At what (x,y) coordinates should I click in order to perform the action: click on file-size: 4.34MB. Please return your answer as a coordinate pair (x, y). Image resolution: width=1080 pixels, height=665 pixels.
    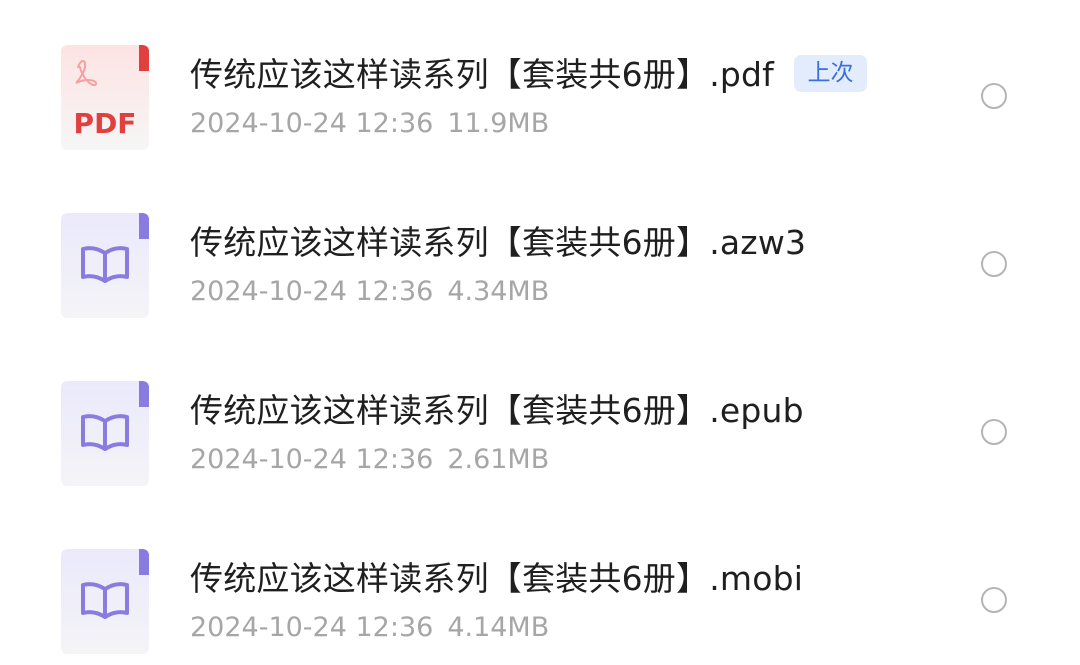
    Looking at the image, I should click on (498, 291).